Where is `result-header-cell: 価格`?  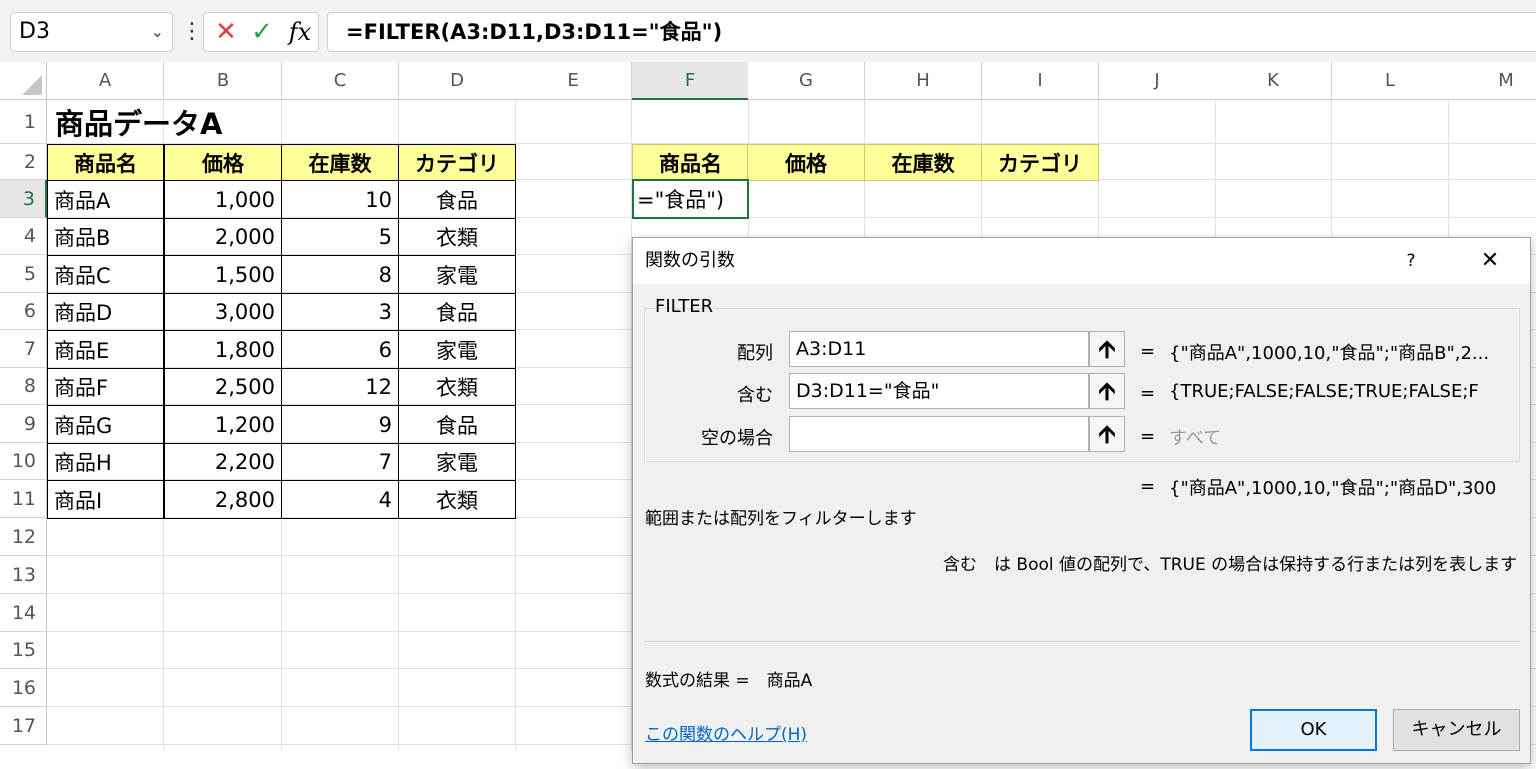 result-header-cell: 価格 is located at coordinates (806, 162).